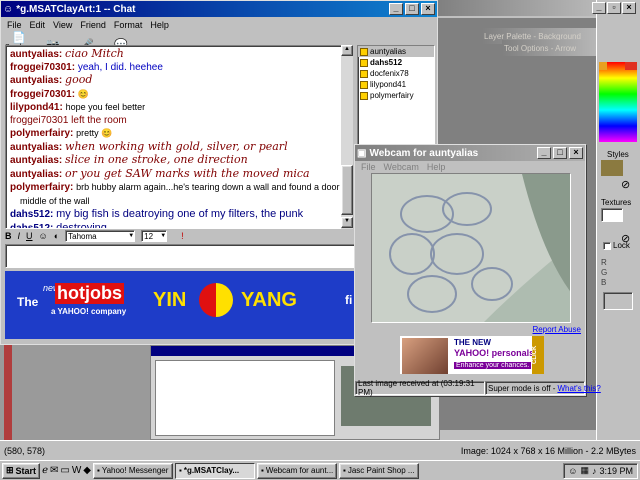 The height and width of the screenshot is (480, 640). I want to click on message-text: hope you feel better, so click(105, 107).